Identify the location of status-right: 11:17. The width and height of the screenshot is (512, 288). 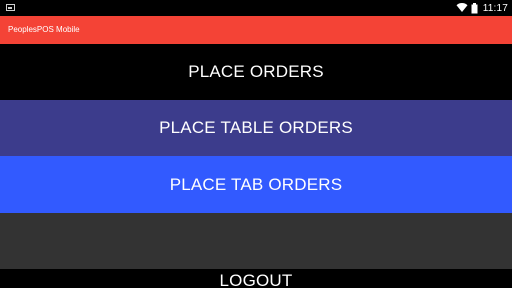
(482, 8).